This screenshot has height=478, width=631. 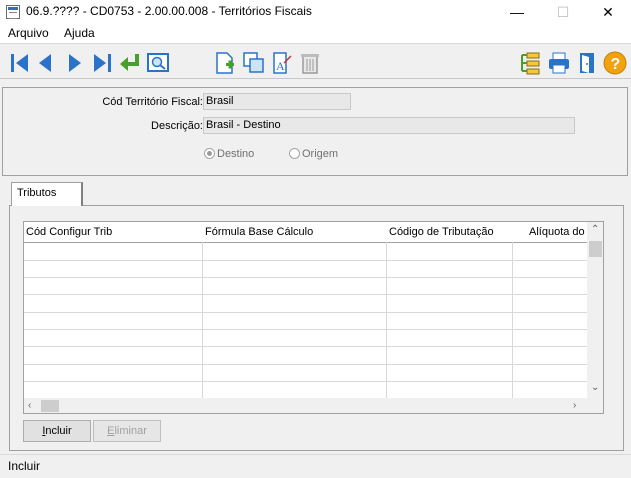 What do you see at coordinates (79, 33) in the screenshot?
I see `menu-ajuda: Ajuda` at bounding box center [79, 33].